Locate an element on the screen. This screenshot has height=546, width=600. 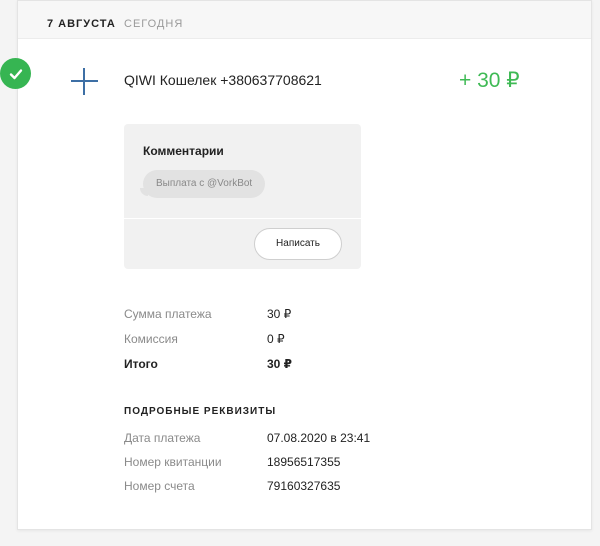
transaction-amount: + 30 ₽ is located at coordinates (489, 80).